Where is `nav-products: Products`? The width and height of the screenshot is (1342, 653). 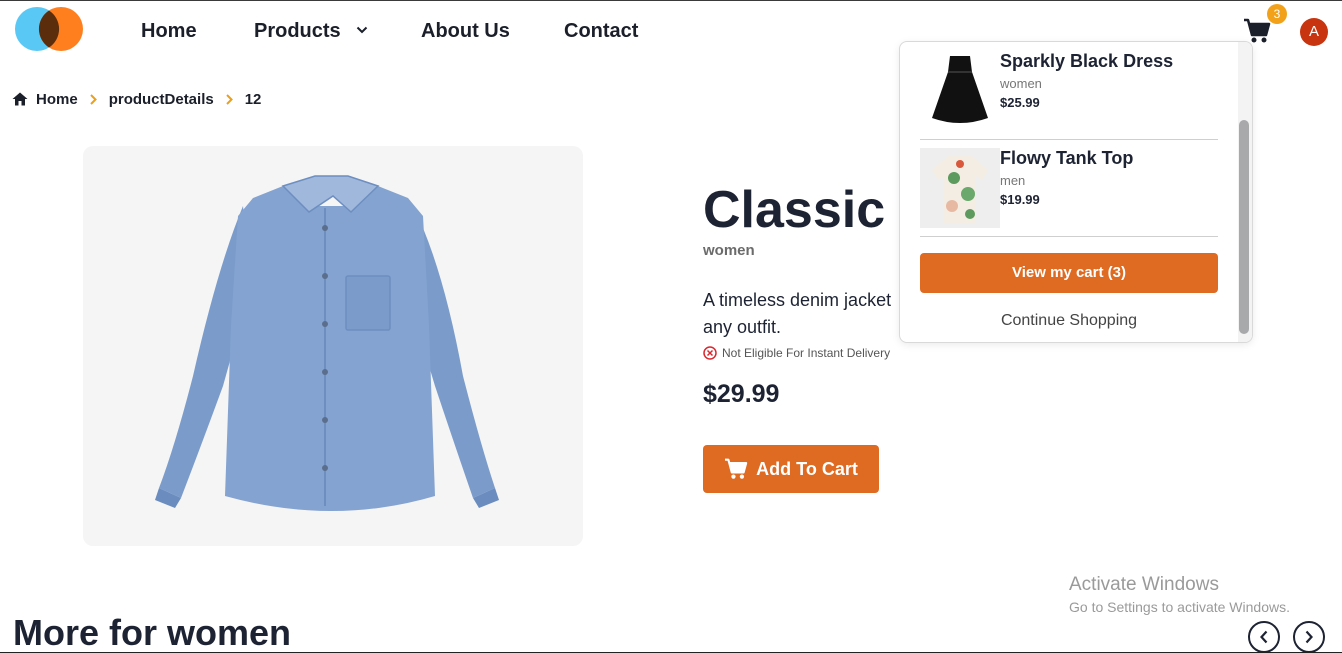
nav-products: Products is located at coordinates (311, 31).